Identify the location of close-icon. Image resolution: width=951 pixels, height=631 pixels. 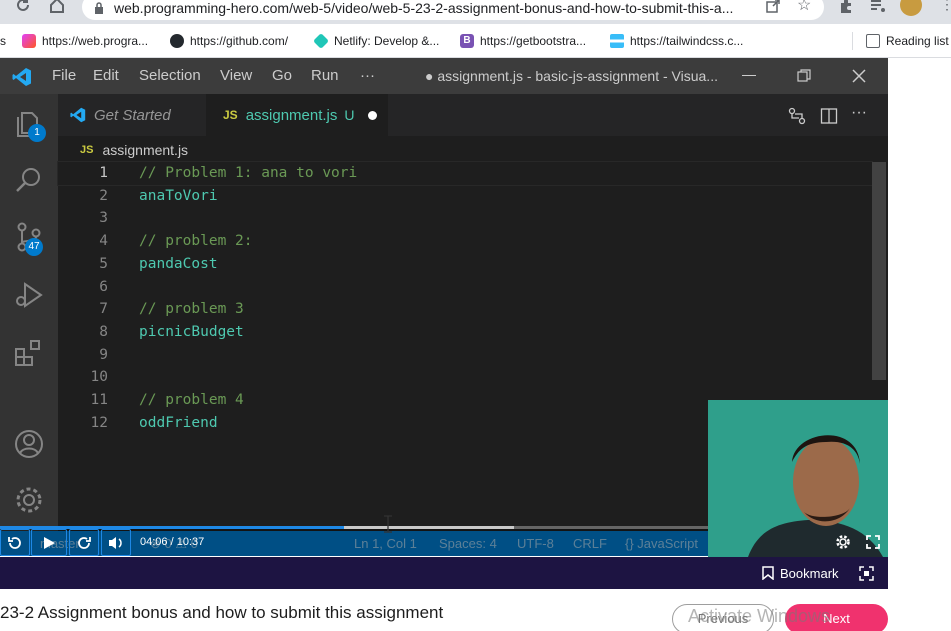
(859, 76).